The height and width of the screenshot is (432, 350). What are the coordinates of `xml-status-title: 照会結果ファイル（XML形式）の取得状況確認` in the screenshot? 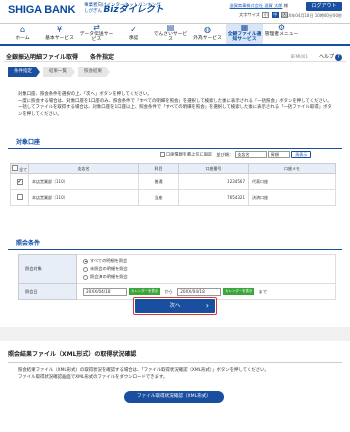 It's located at (175, 356).